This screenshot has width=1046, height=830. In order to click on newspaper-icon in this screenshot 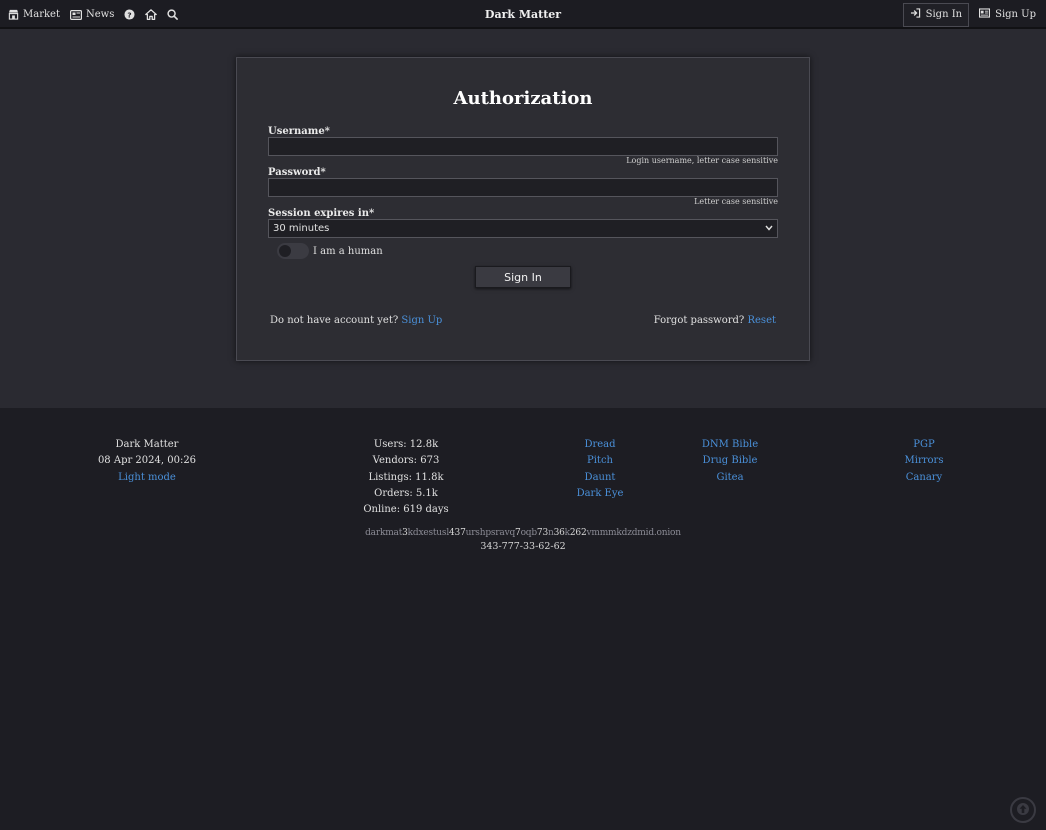, I will do `click(75, 14)`.